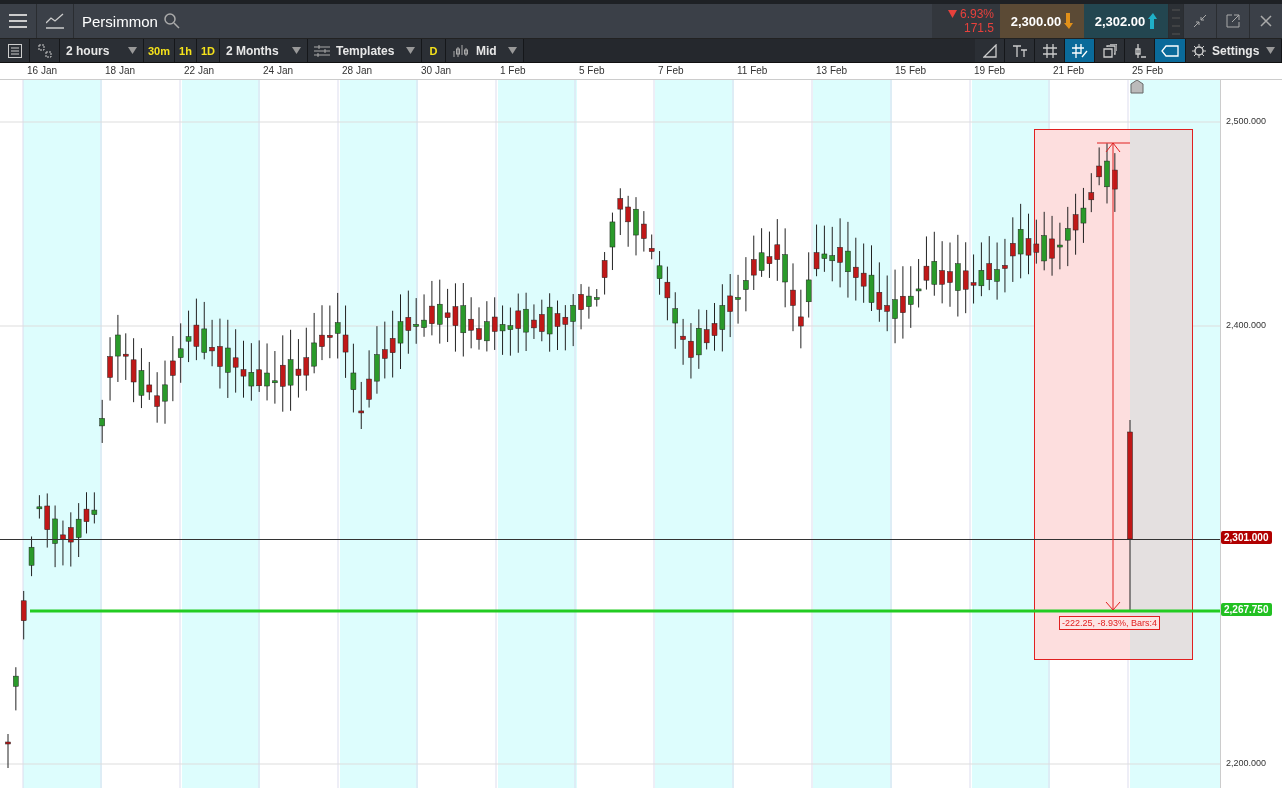 This screenshot has height=788, width=1282. Describe the element at coordinates (171, 21) in the screenshot. I see `search-icon` at that location.